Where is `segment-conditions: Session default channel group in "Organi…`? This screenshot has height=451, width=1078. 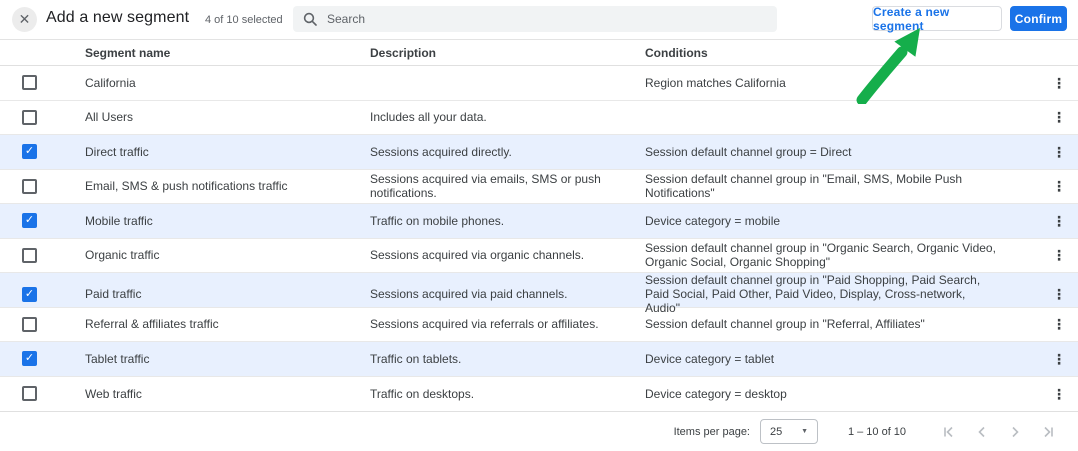 segment-conditions: Session default channel group in "Organi… is located at coordinates (820, 255).